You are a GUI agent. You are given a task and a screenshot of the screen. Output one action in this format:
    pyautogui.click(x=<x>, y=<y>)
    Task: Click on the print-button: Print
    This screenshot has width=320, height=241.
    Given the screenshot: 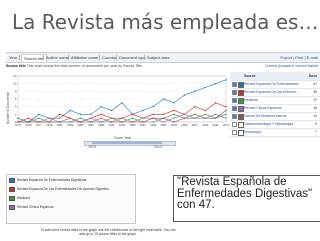 What is the action you would take?
    pyautogui.click(x=299, y=57)
    